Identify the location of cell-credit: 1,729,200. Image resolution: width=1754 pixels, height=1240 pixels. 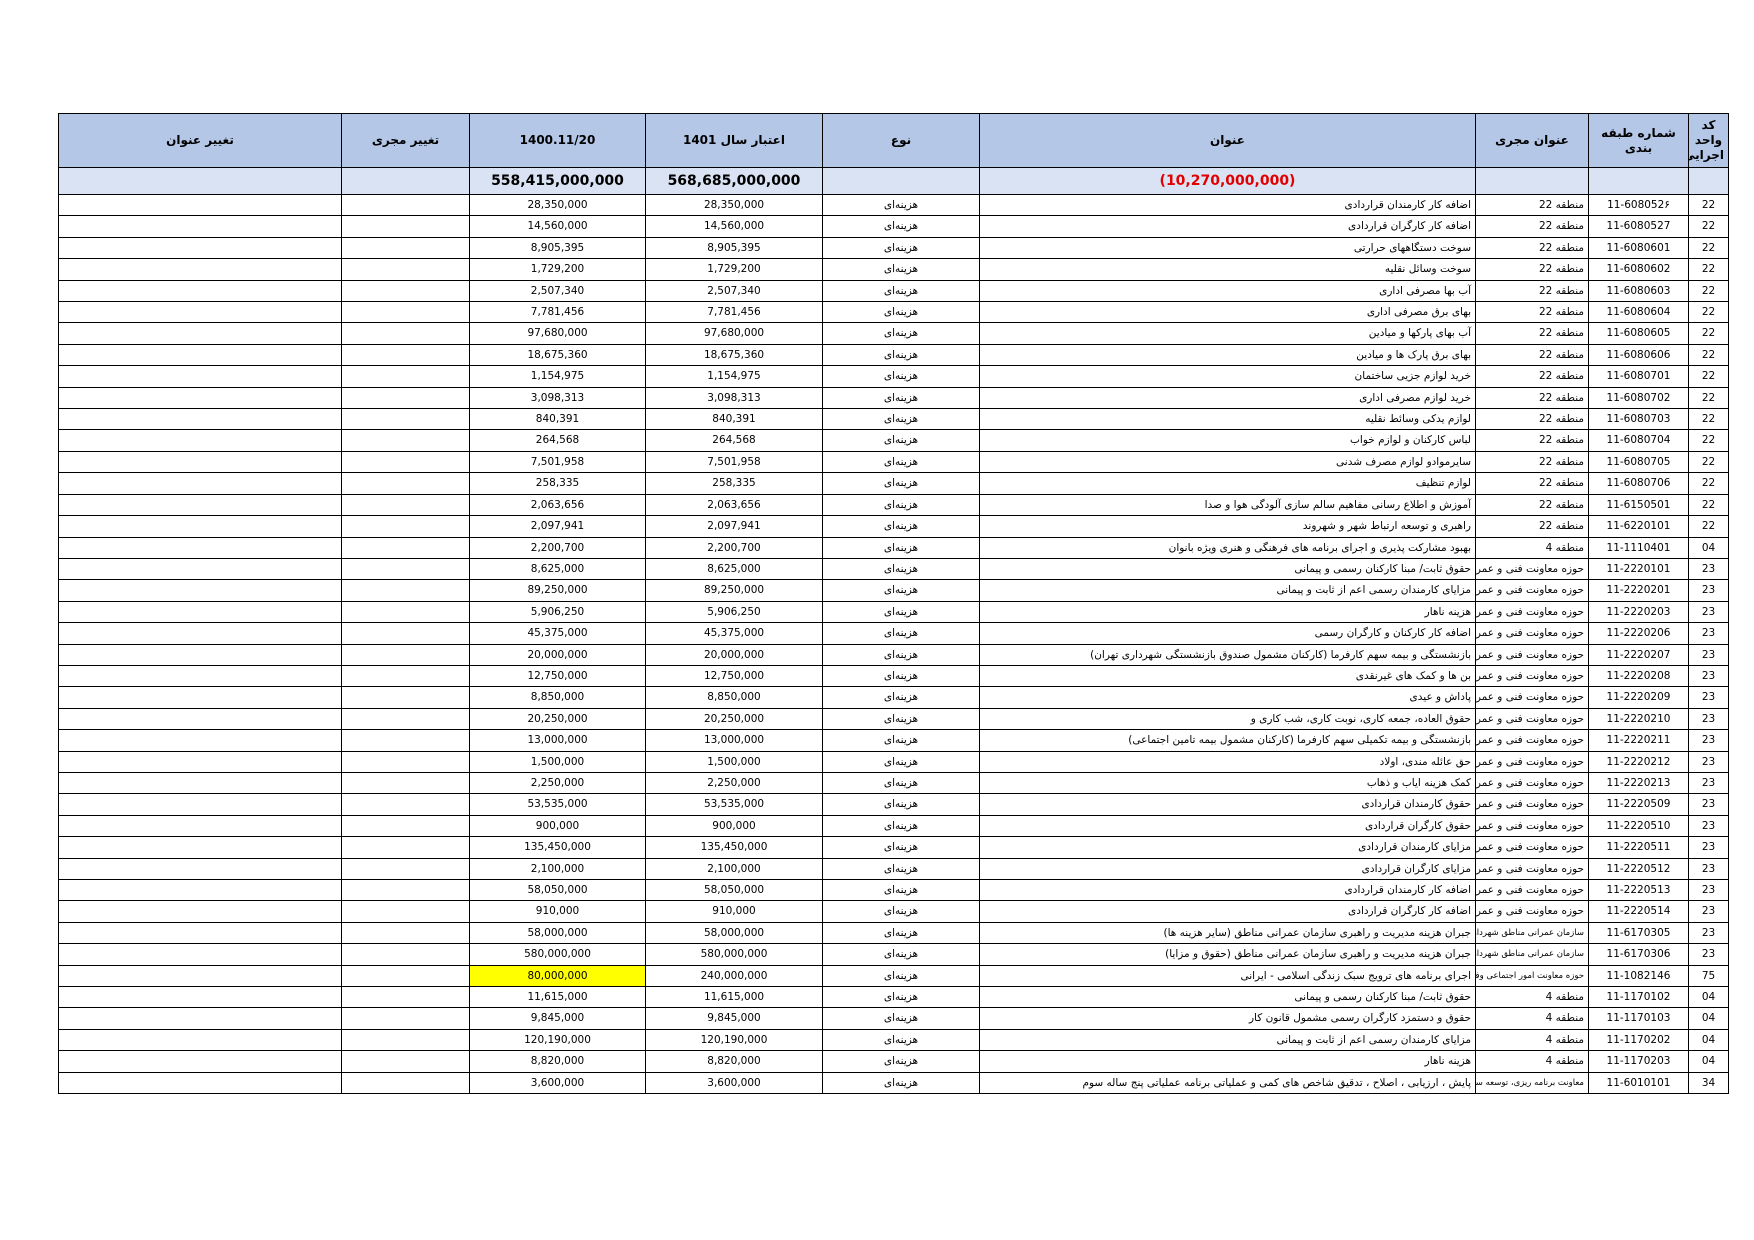
(734, 269).